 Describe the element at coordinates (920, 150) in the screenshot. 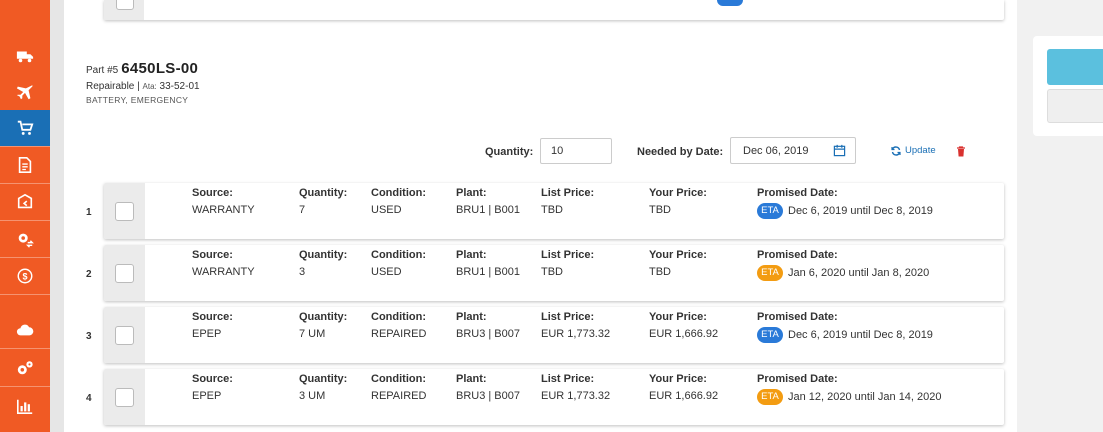

I see `update-label: Update` at that location.